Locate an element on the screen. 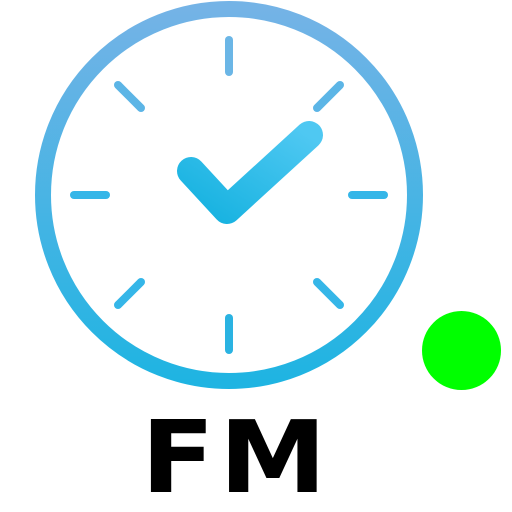  app-label: FM is located at coordinates (236, 455).